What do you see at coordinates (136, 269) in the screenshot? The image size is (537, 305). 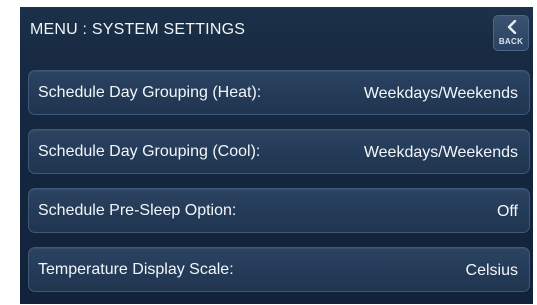 I see `setting-label: Temperature Display Scale:` at bounding box center [136, 269].